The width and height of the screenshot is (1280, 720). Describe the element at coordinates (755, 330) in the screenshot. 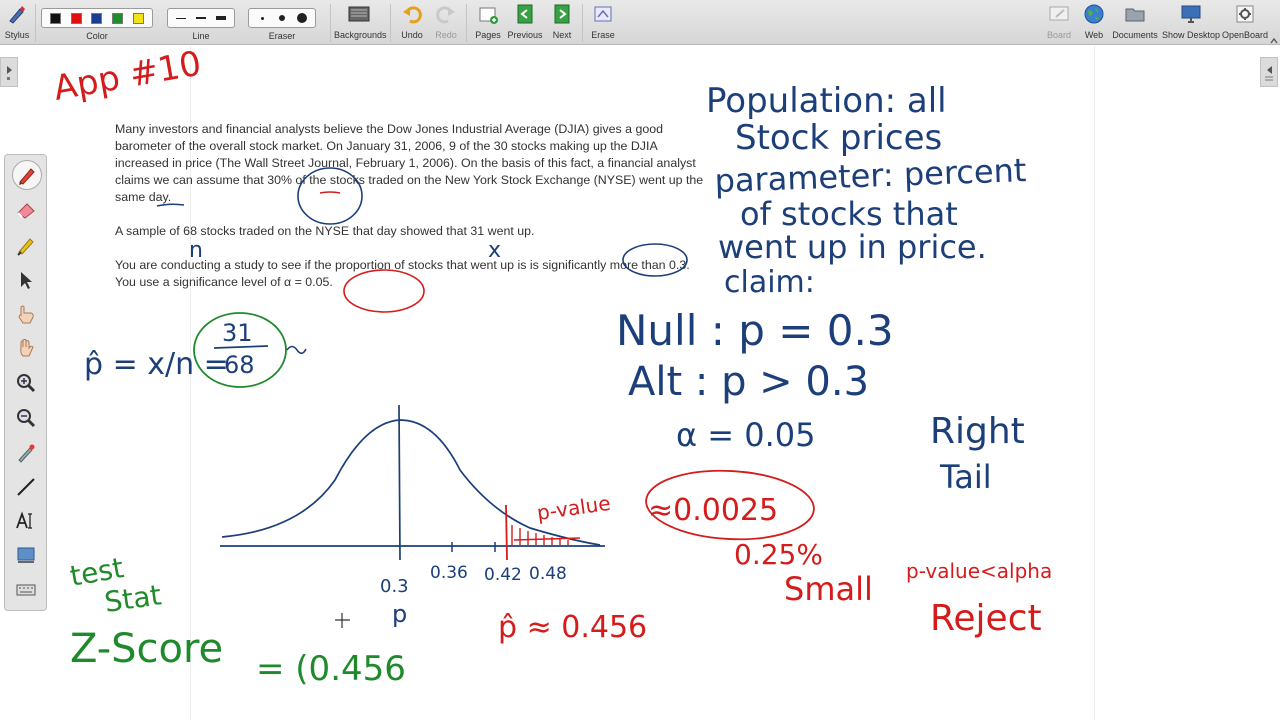

I see `null-hypothesis: Null : p = 0.3` at that location.